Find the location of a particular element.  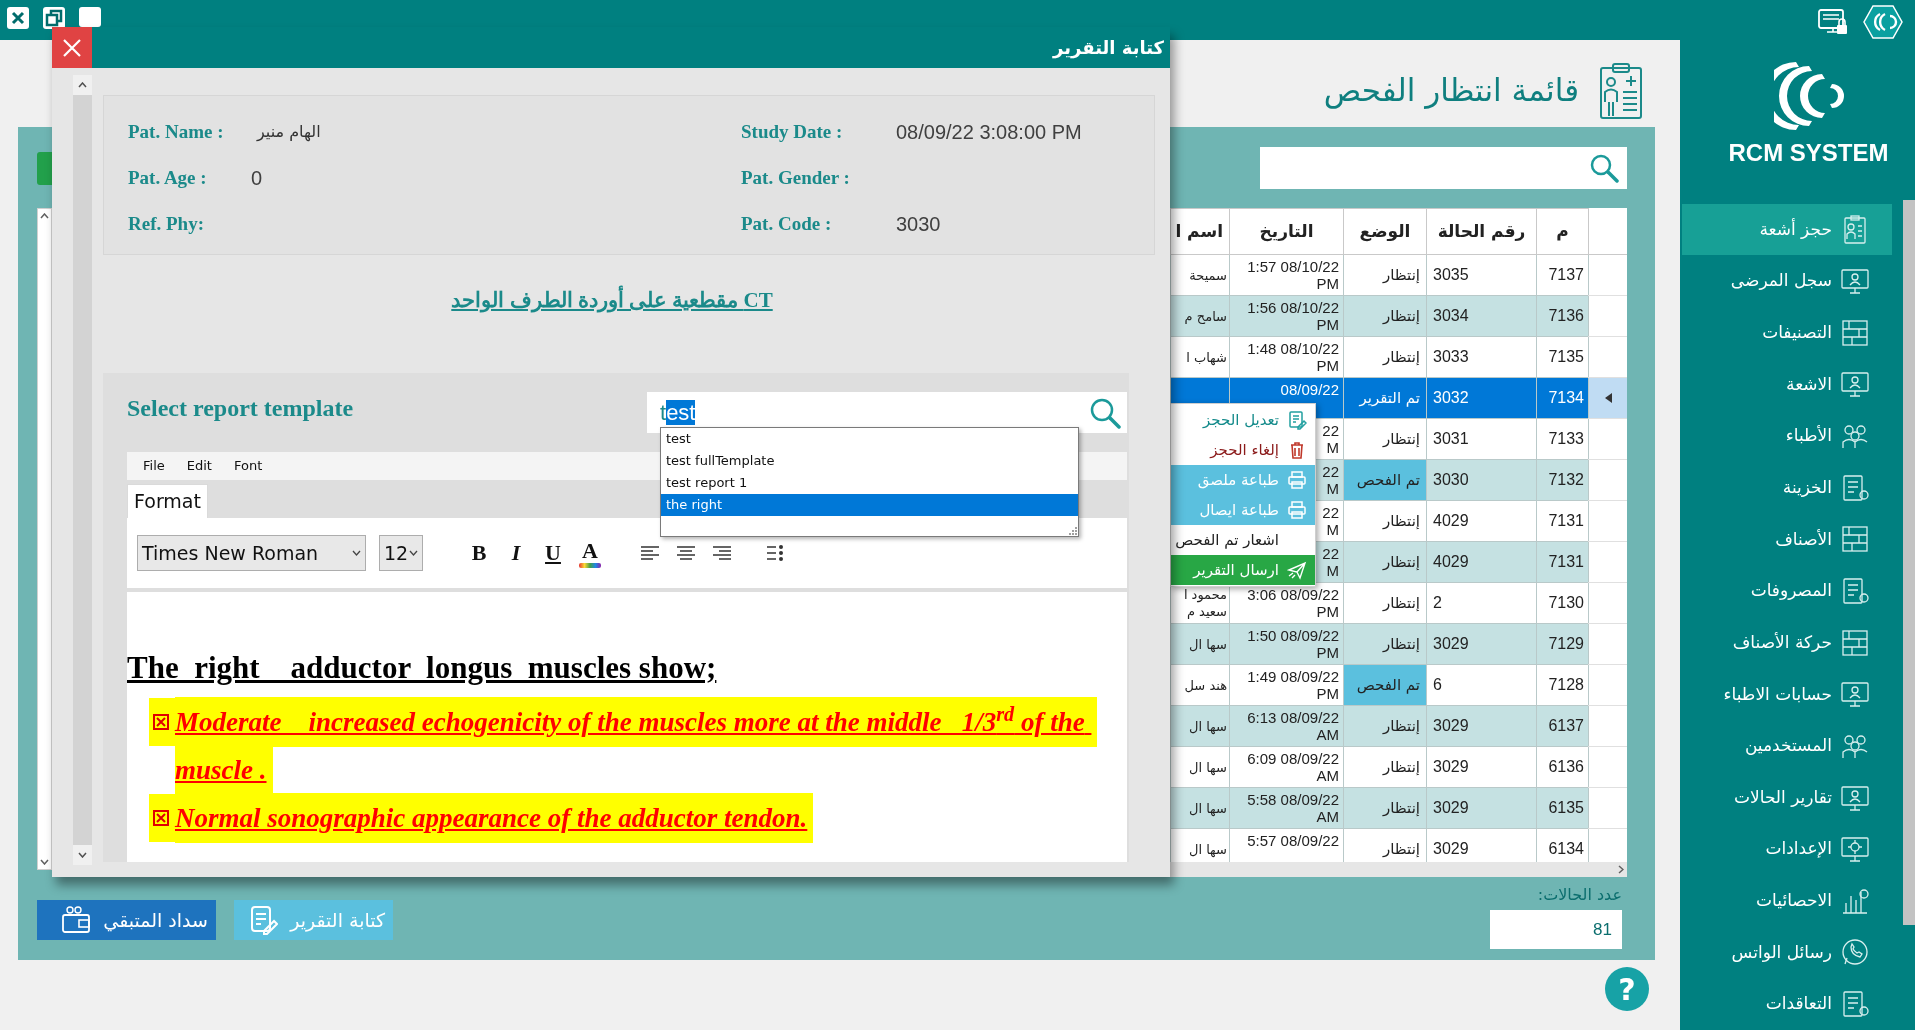

table-cell: 2 is located at coordinates (1481, 603).